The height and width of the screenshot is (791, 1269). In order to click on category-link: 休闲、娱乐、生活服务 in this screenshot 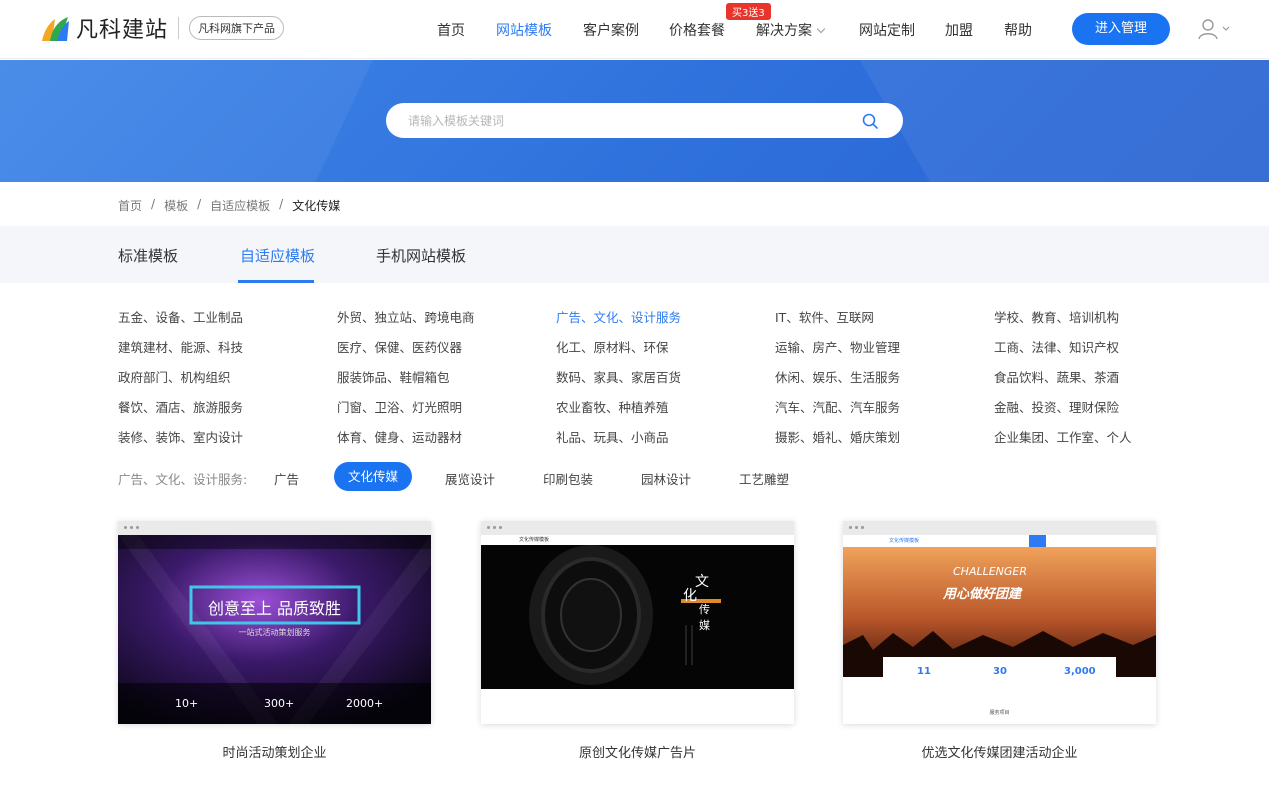, I will do `click(837, 376)`.